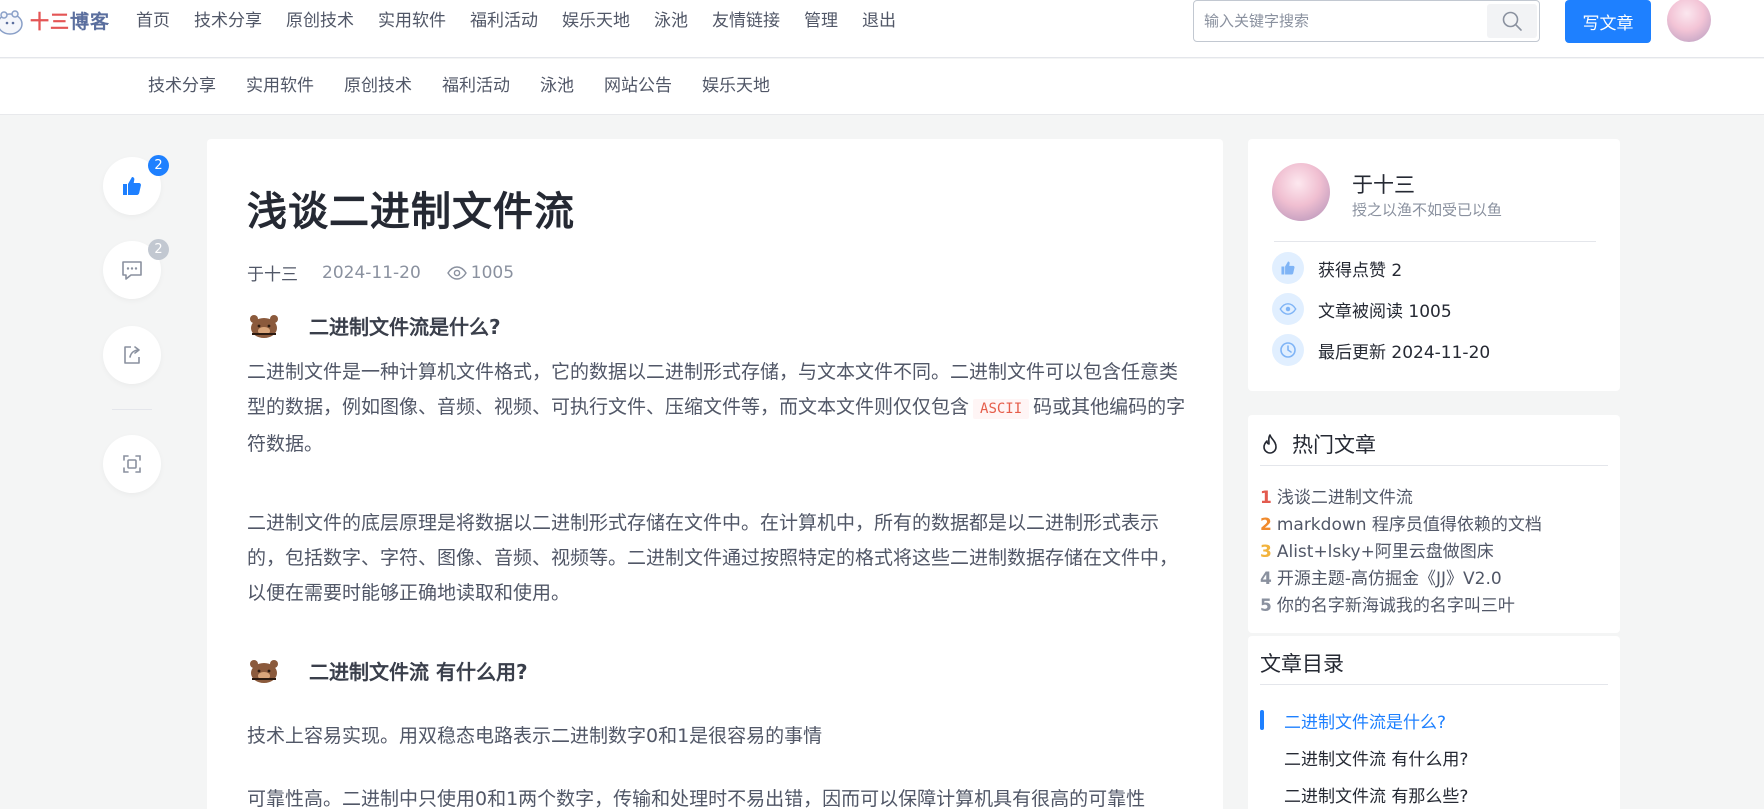  What do you see at coordinates (821, 21) in the screenshot?
I see `nav-admin: 管理` at bounding box center [821, 21].